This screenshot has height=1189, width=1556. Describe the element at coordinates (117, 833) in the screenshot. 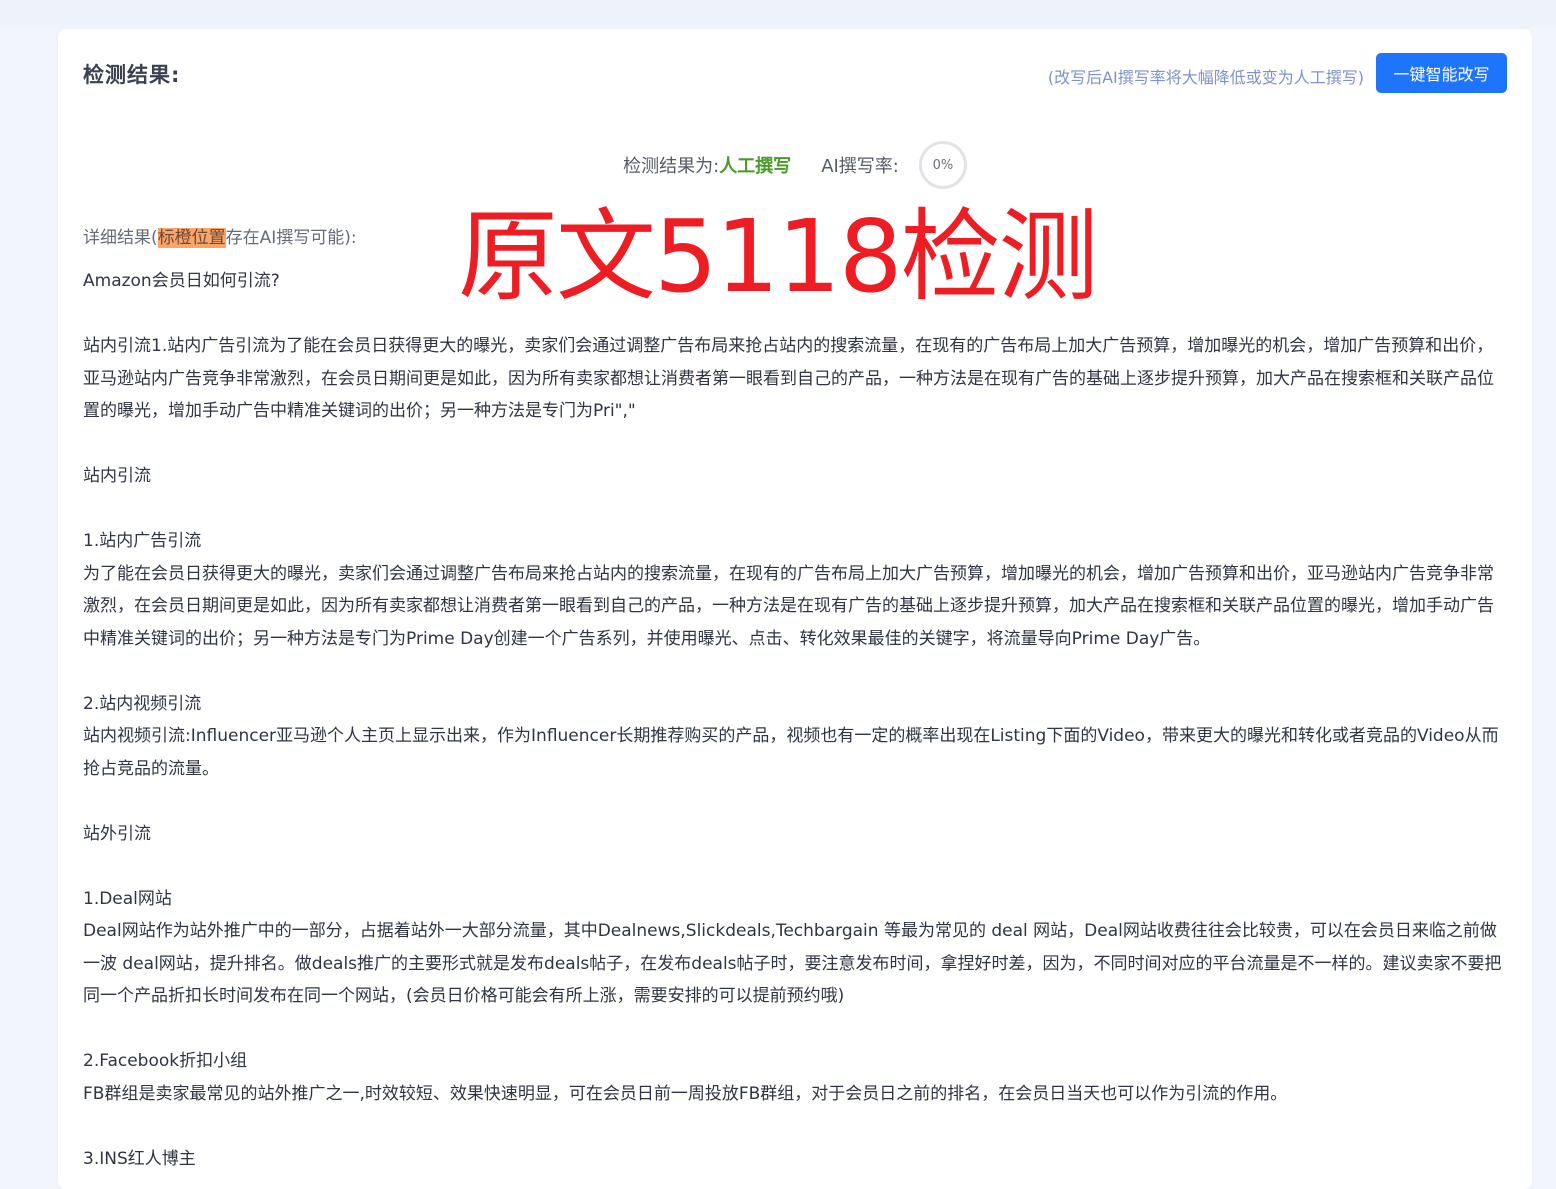

I see `section-heading: 站外引流` at that location.